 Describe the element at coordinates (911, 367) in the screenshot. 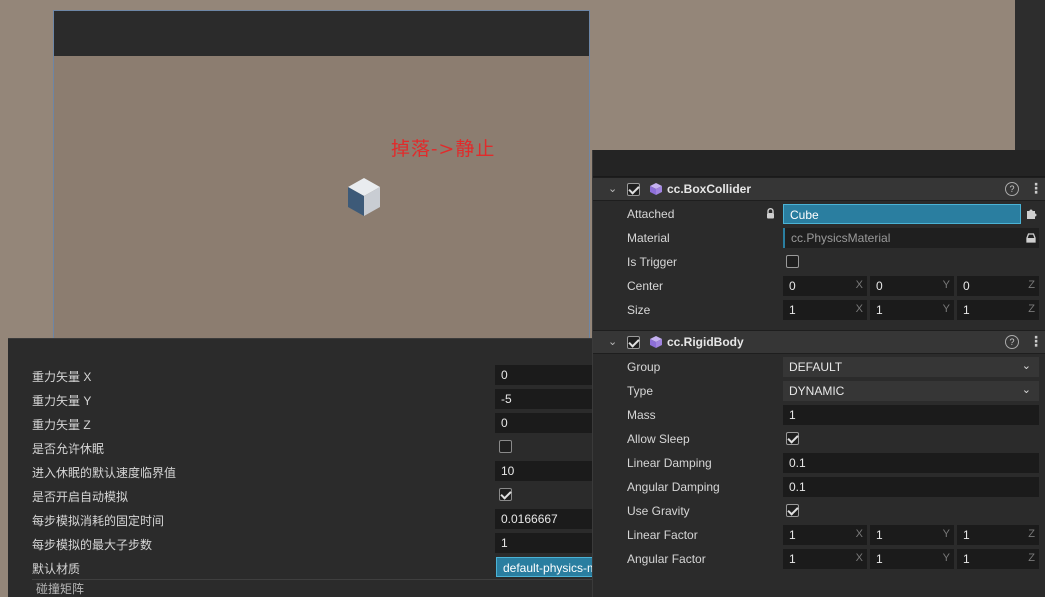

I see `group-select: DEFAULT ⌄` at that location.